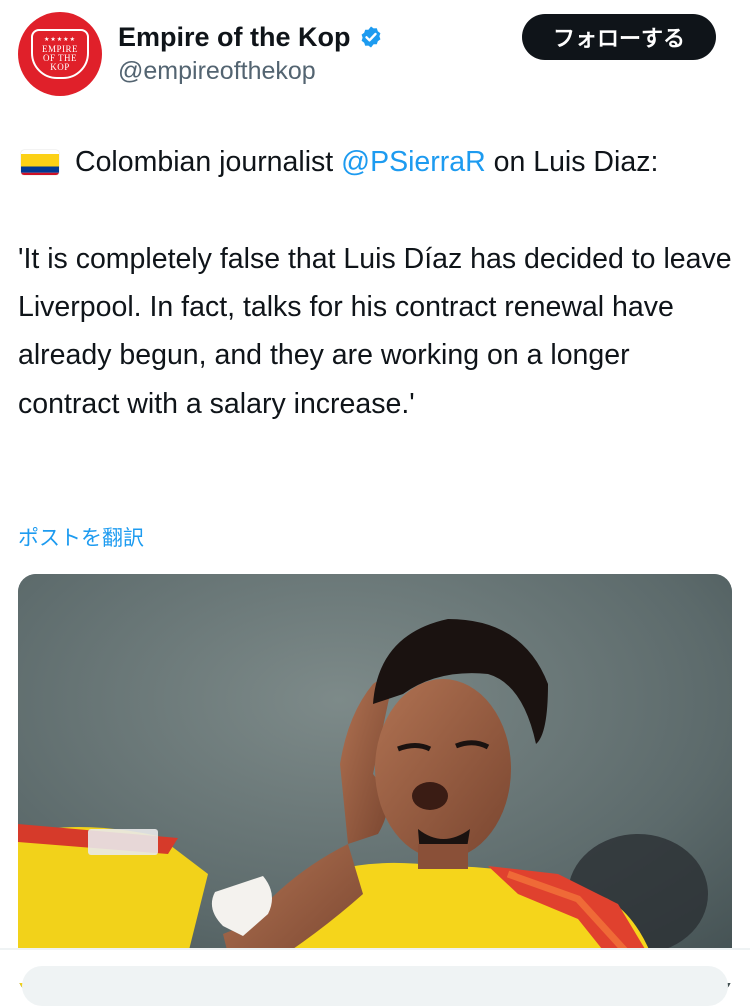  I want to click on club-crest-logo: ★★★★★ EMPIRE OF THE KOP, so click(60, 54).